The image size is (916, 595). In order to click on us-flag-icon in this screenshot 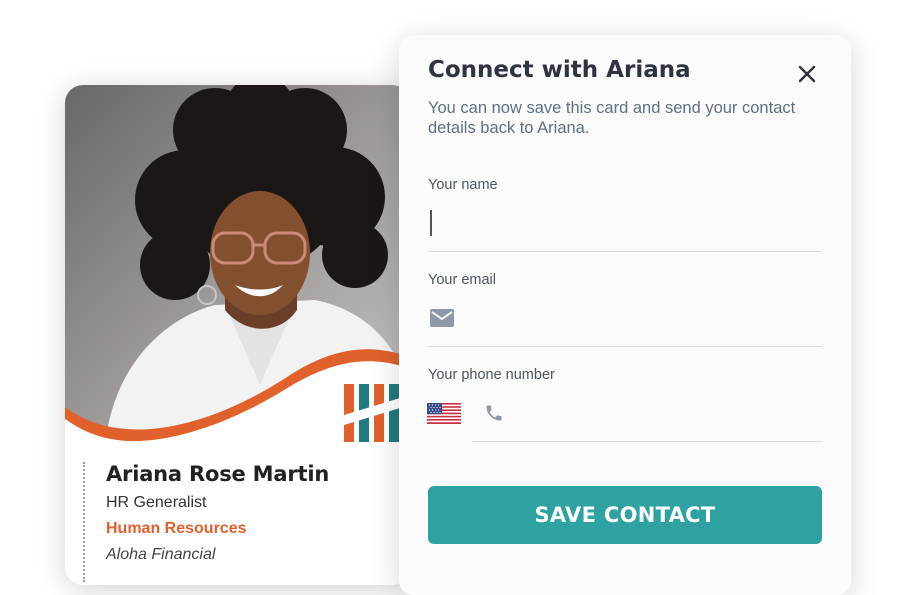, I will do `click(444, 413)`.